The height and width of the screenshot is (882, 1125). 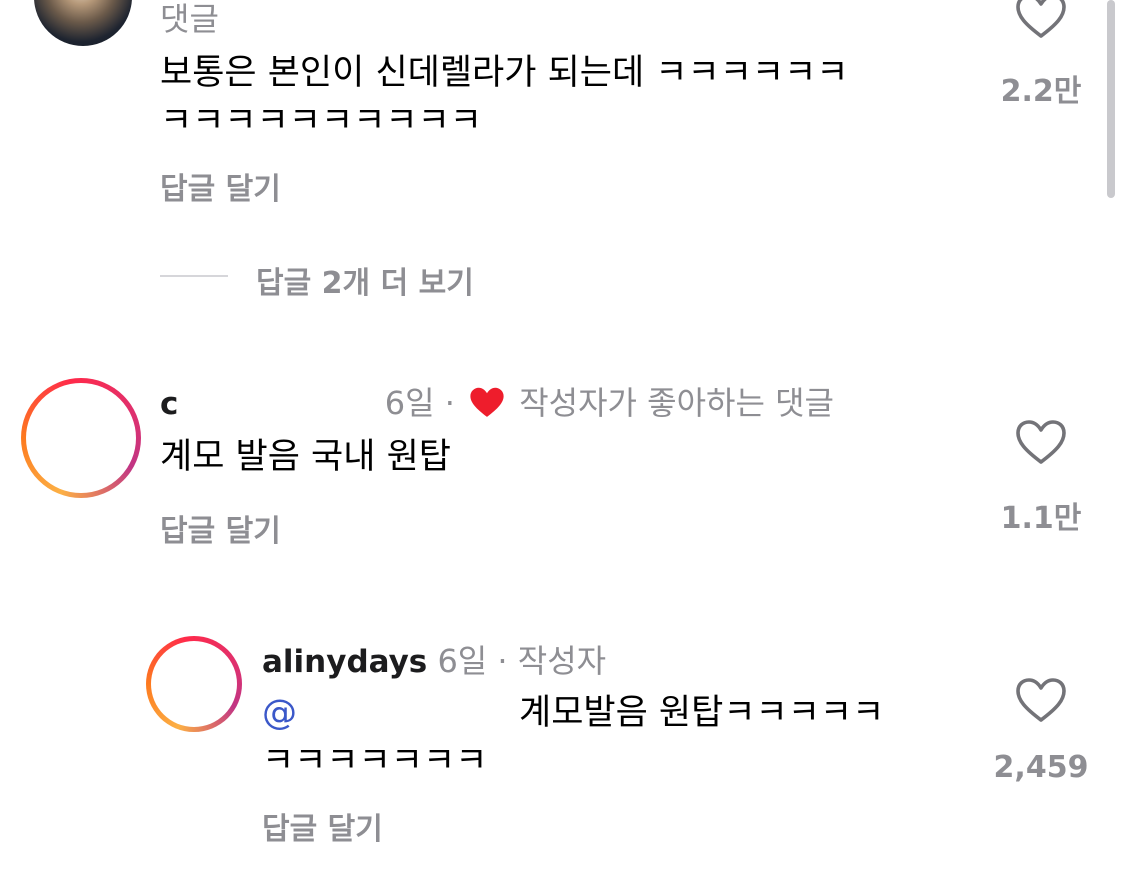 I want to click on username-partial: c, so click(x=169, y=404).